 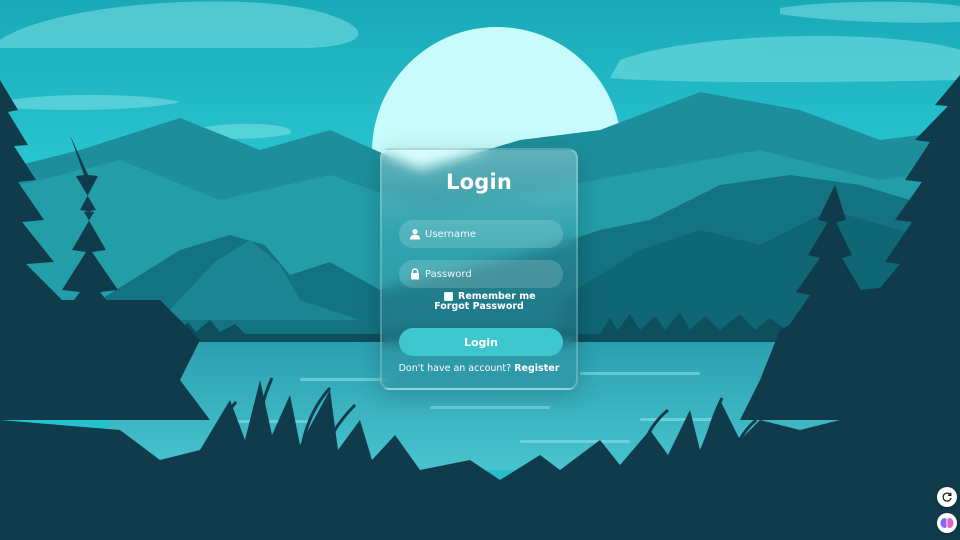 I want to click on password-field, so click(x=481, y=274).